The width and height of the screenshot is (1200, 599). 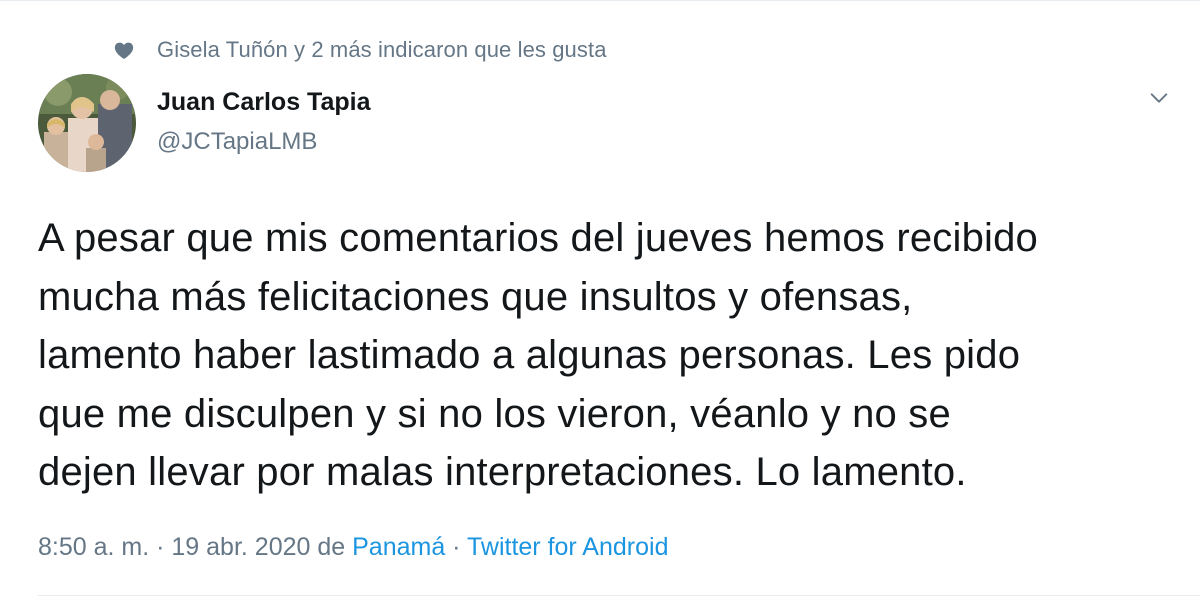 I want to click on tweet-time: 8:50 a. m., so click(x=93, y=547).